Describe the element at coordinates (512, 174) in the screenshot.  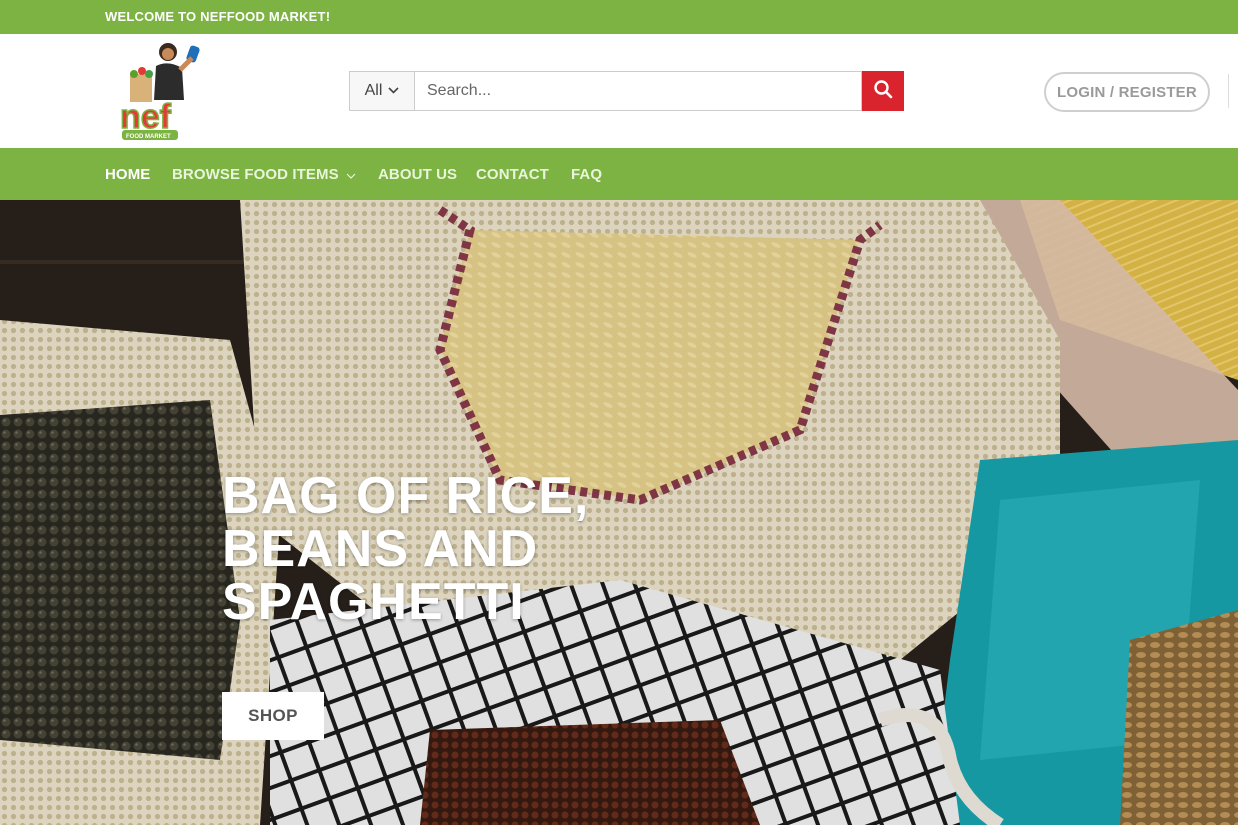
I see `nav-item-contact: CONTACT` at that location.